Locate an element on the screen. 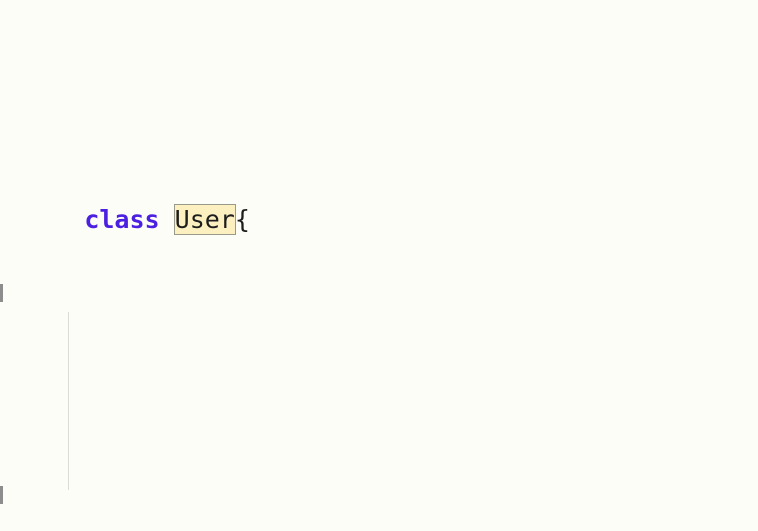  brace-open-class: { is located at coordinates (242, 219).